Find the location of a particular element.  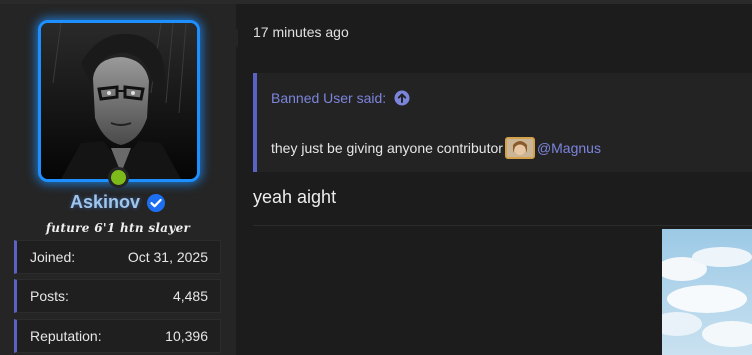

stat-label: Joined: is located at coordinates (53, 257).